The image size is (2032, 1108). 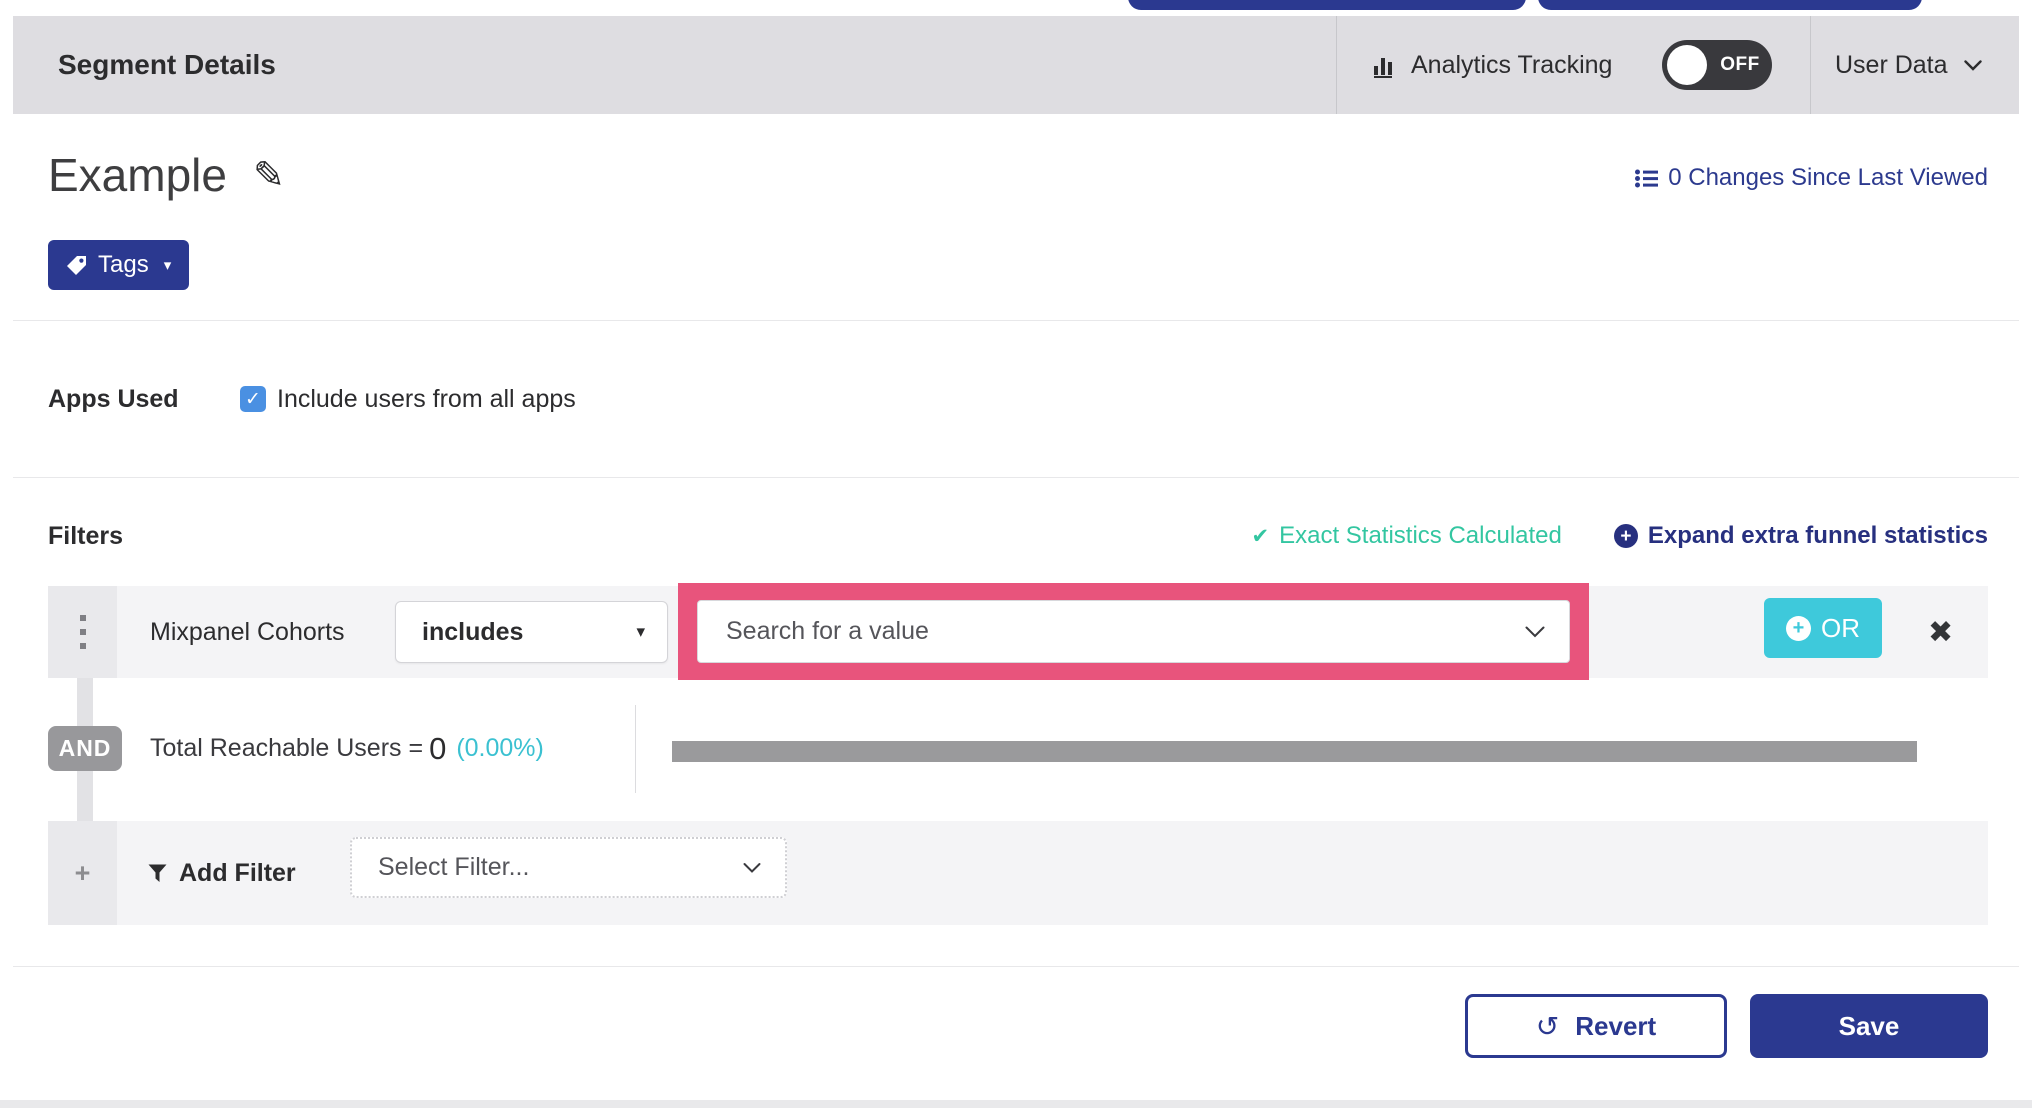 What do you see at coordinates (1828, 177) in the screenshot?
I see `changes-link-label: 0 Changes Since Last Viewed` at bounding box center [1828, 177].